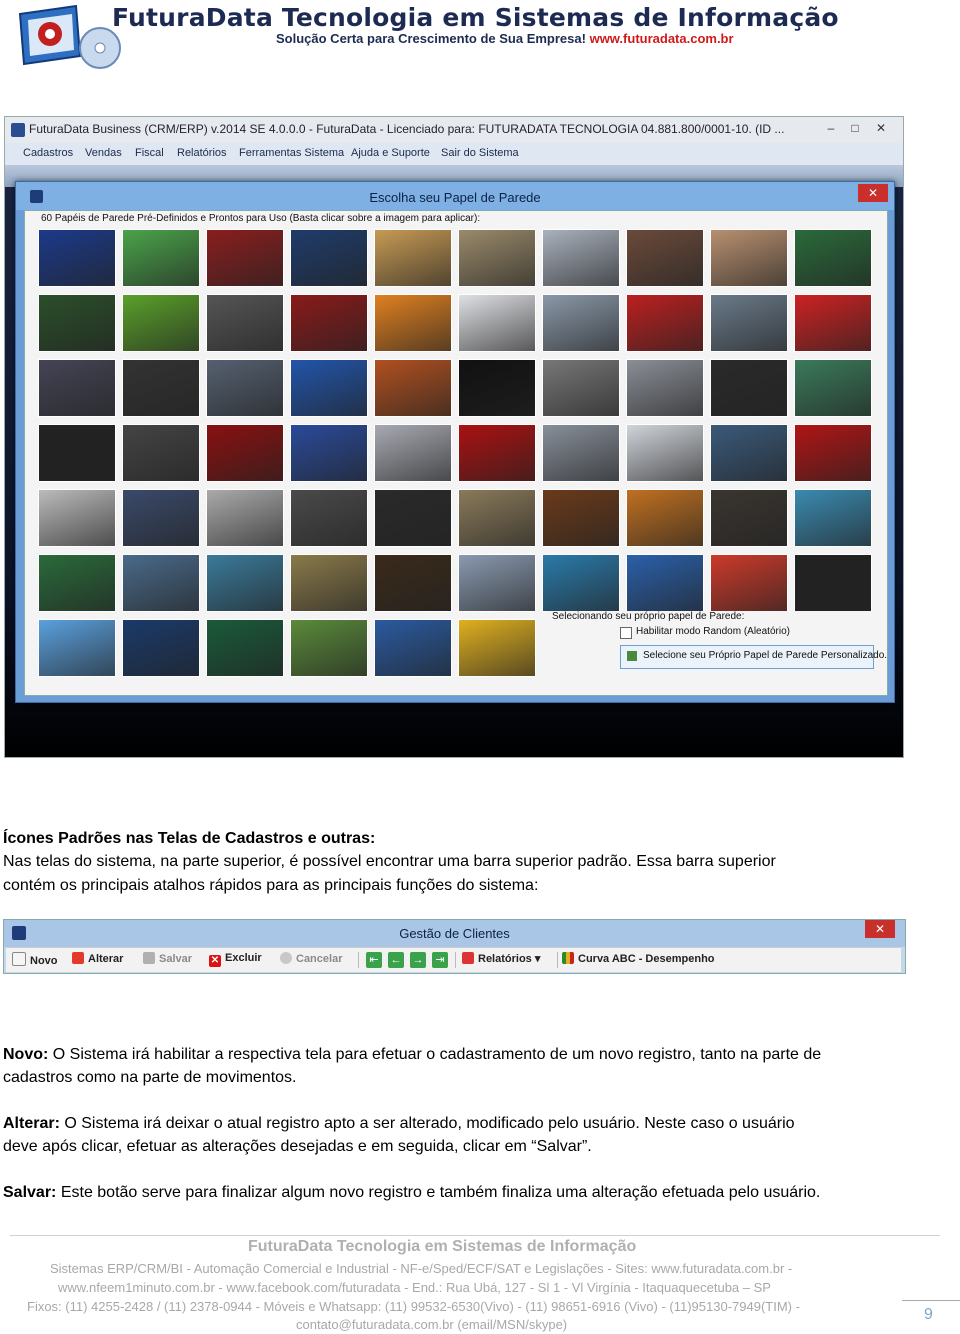 This screenshot has width=960, height=1334. What do you see at coordinates (638, 960) in the screenshot?
I see `curva-abc-button: Curva ABC - Desempenho` at bounding box center [638, 960].